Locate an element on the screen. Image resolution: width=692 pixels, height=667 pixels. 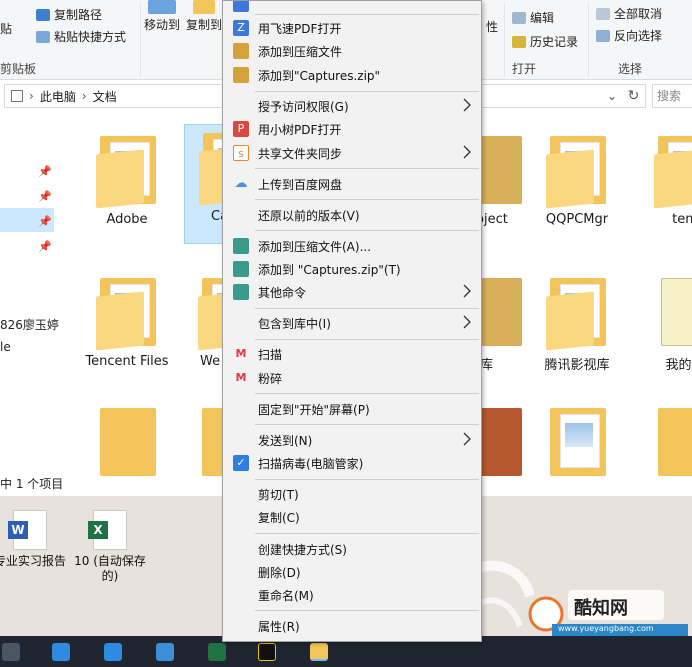
menu-item-other-commands: 其他命令 is located at coordinates (352, 292).